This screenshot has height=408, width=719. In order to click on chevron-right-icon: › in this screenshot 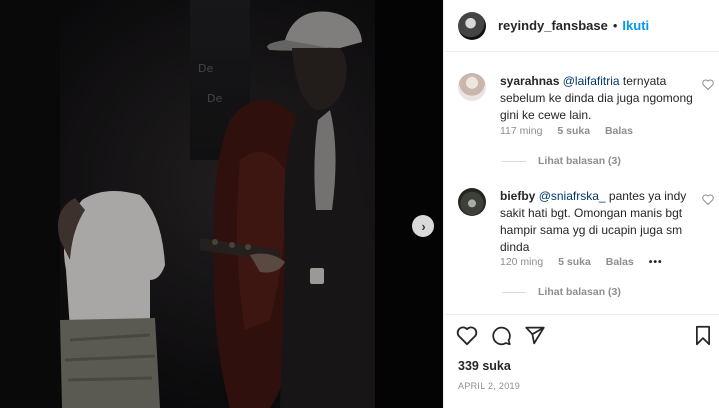, I will do `click(423, 226)`.